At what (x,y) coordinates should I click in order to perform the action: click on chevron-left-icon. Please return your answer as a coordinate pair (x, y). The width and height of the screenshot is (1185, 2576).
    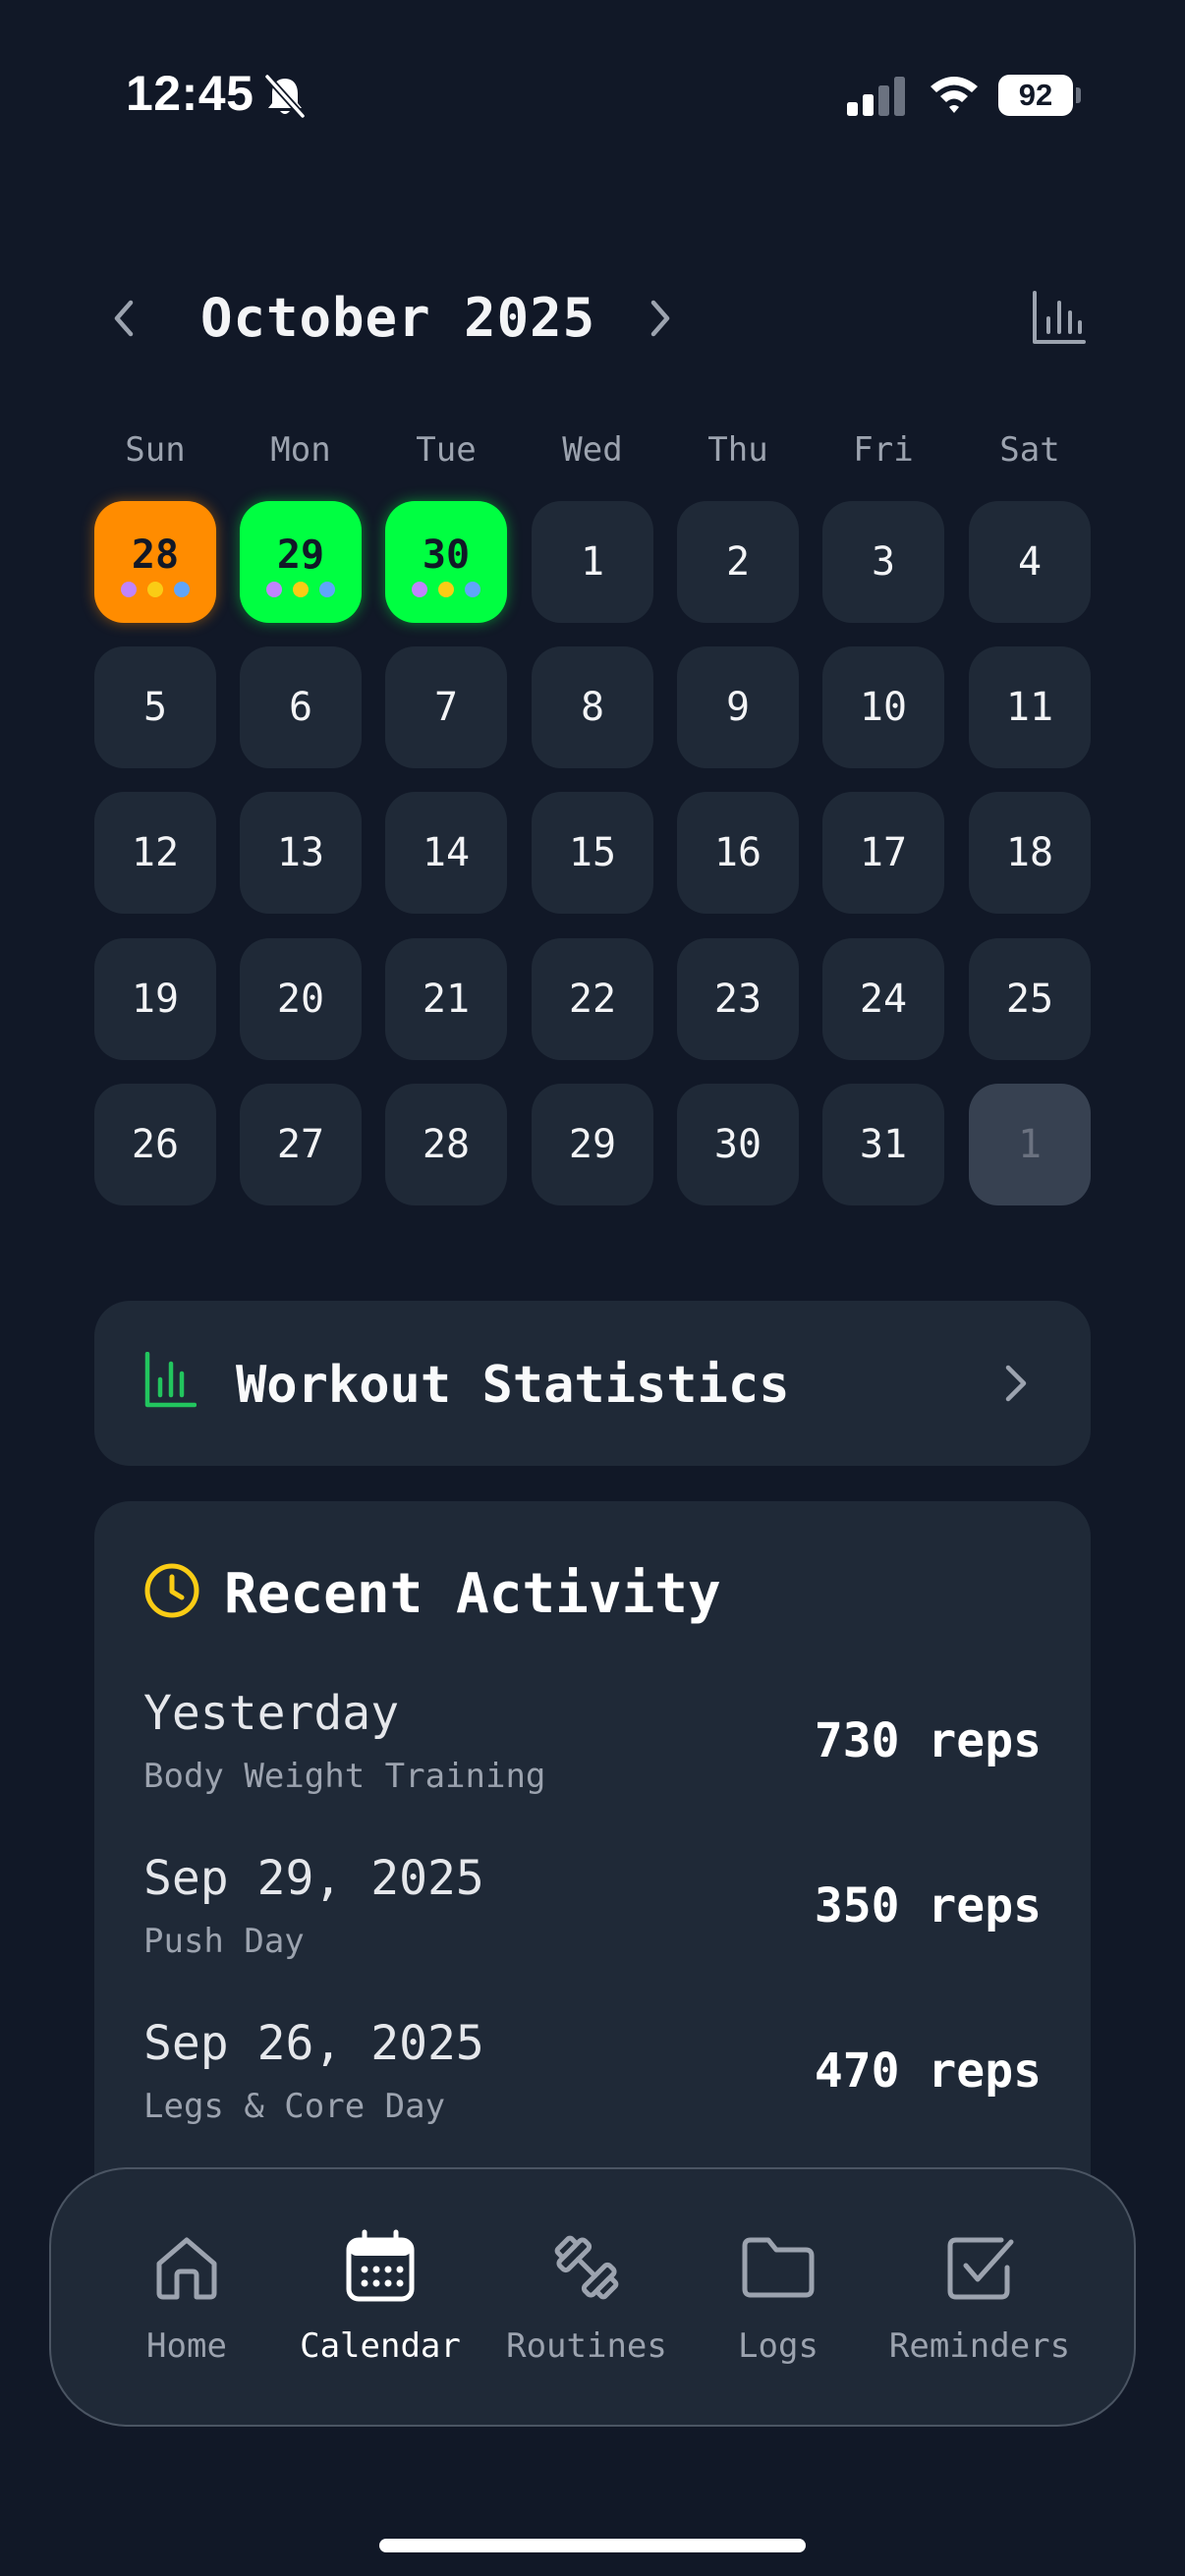
    Looking at the image, I should click on (124, 318).